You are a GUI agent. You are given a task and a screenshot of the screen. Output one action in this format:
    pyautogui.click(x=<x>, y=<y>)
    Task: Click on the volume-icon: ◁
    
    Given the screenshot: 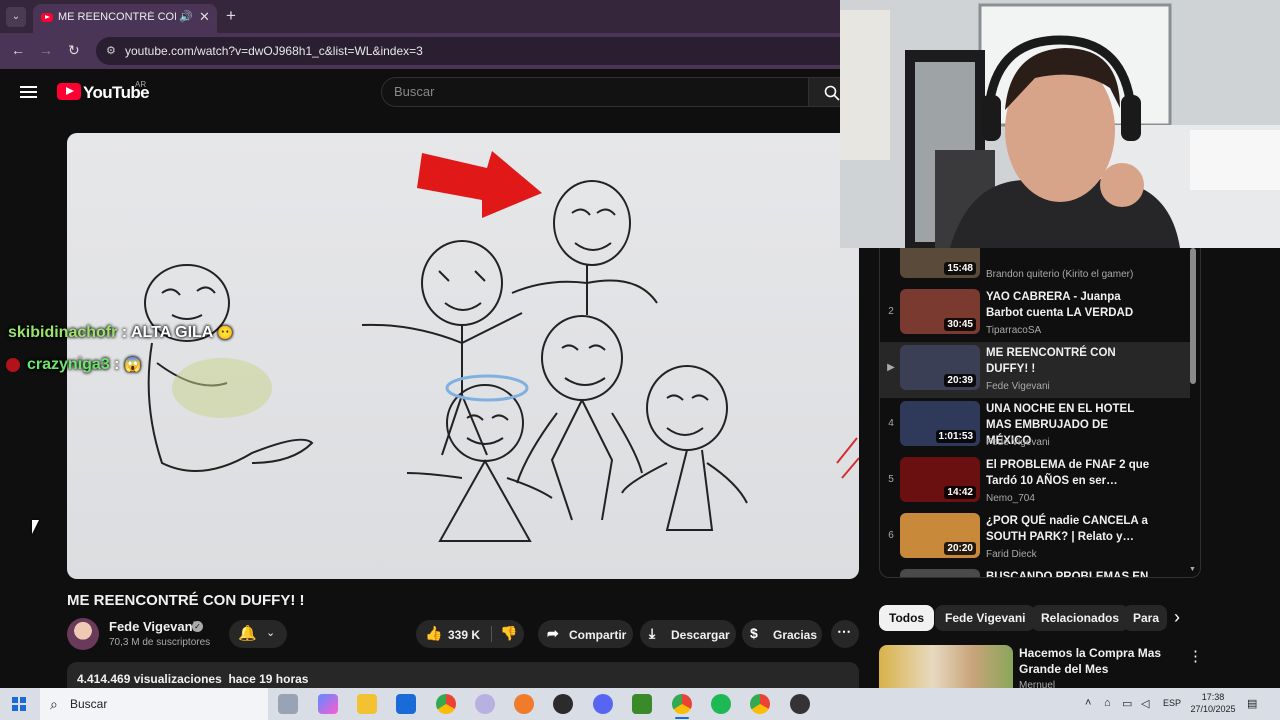 What is the action you would take?
    pyautogui.click(x=1145, y=703)
    